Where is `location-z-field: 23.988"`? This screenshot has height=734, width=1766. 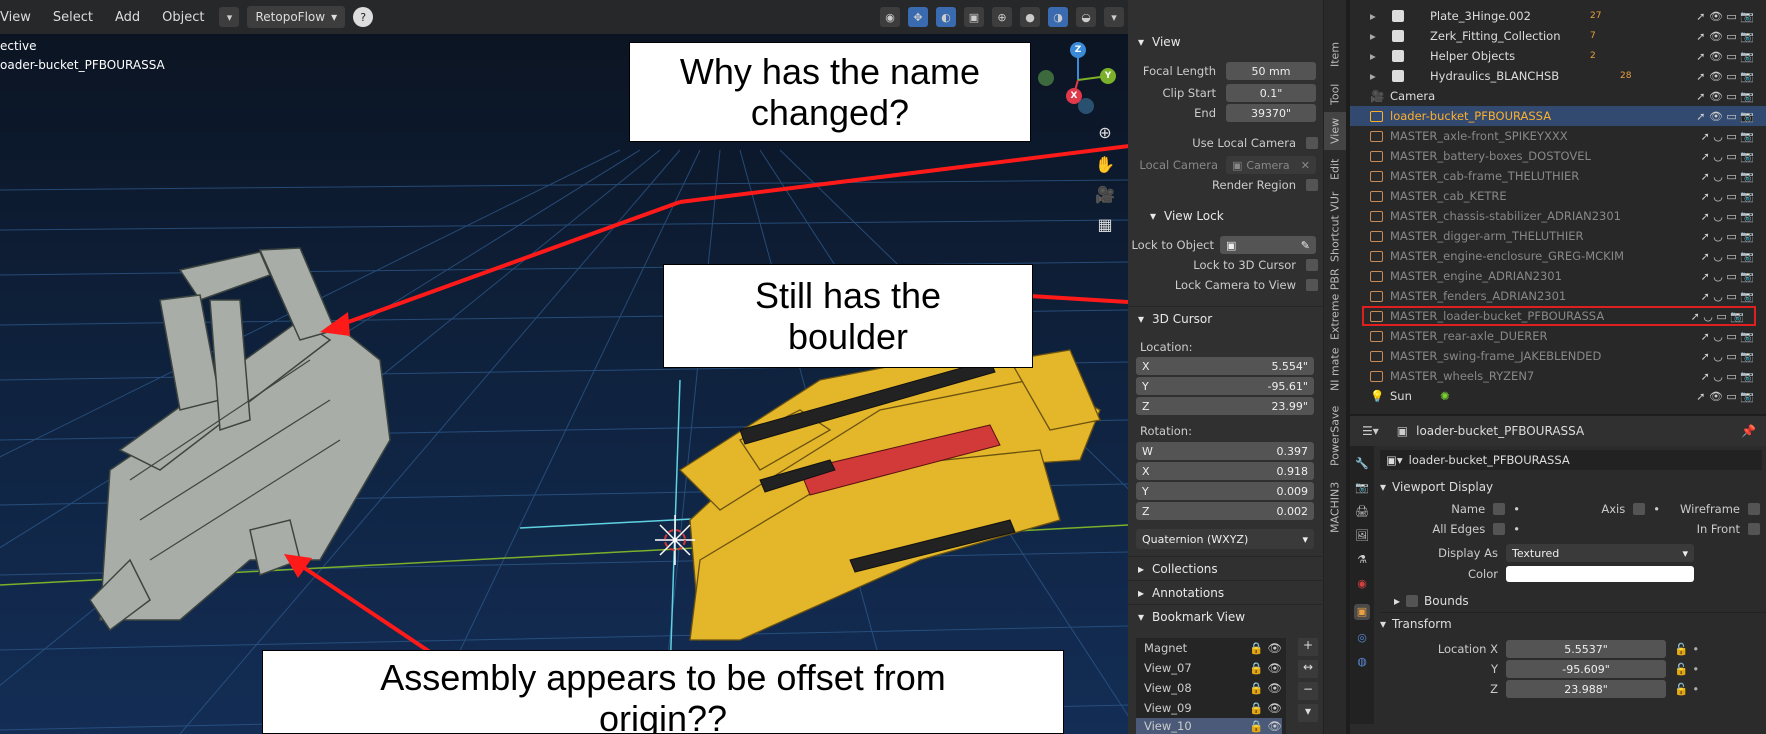 location-z-field: 23.988" is located at coordinates (1586, 689).